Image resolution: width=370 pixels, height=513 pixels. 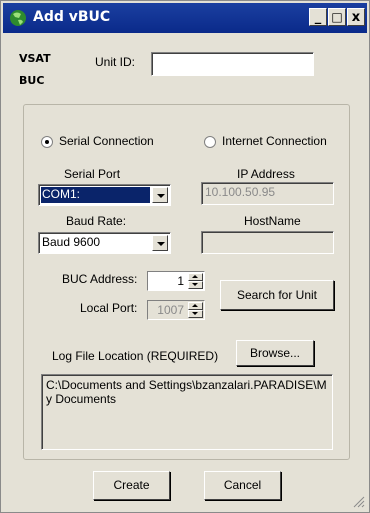 What do you see at coordinates (185, 18) in the screenshot?
I see `title-bar: Add vBUC _ □ x` at bounding box center [185, 18].